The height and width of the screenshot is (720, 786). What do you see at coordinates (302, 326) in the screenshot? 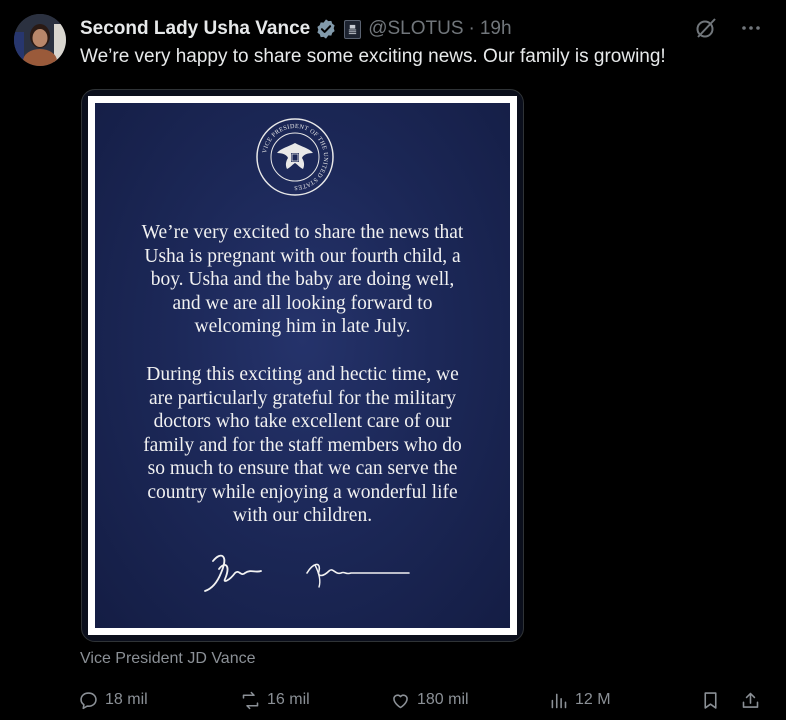
I see `letter-line: welcoming him in late July.` at bounding box center [302, 326].